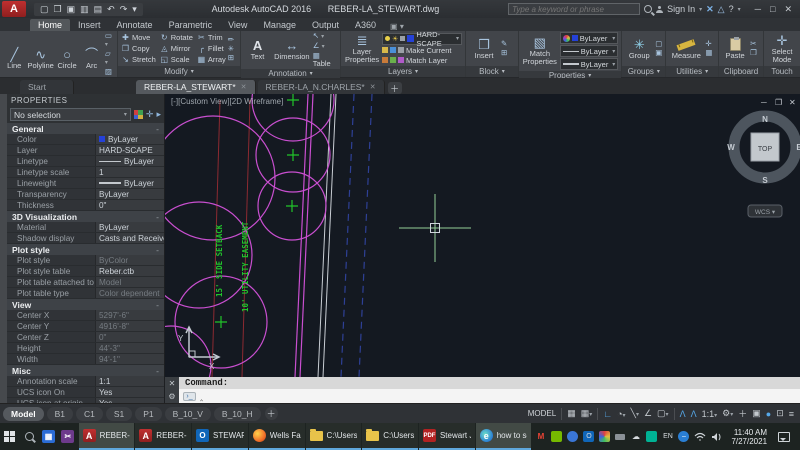 Image resolution: width=800 pixels, height=450 pixels. What do you see at coordinates (542, 413) in the screenshot?
I see `model-space-indicator: MODEL` at bounding box center [542, 413].